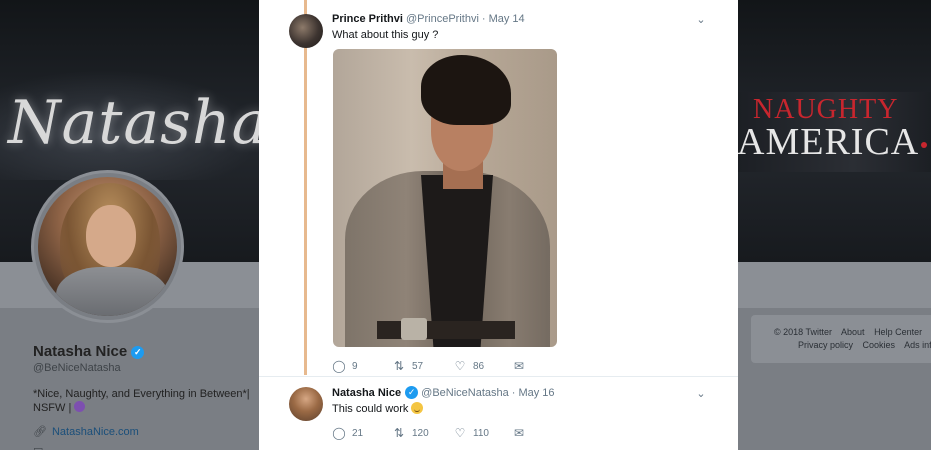  I want to click on tweet-author-name: Natasha Nice, so click(366, 393).